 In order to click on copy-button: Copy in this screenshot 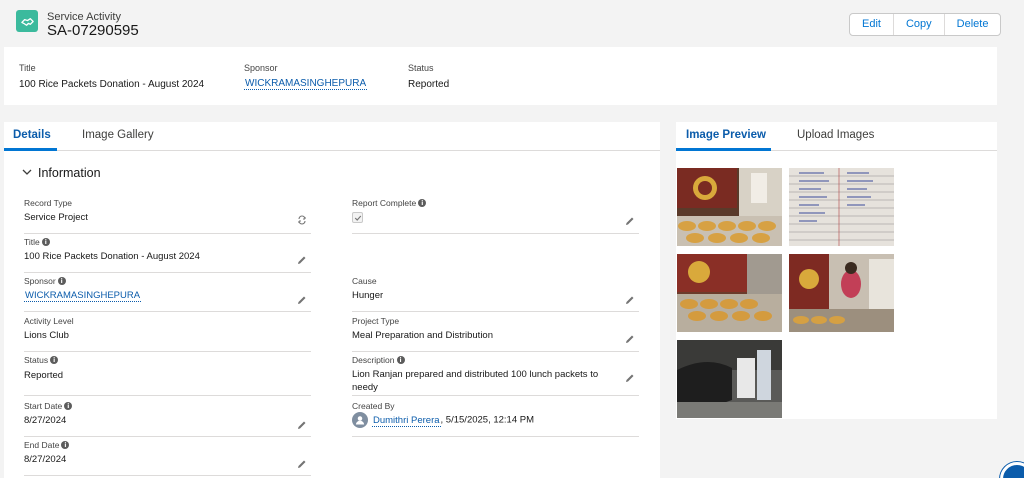, I will do `click(919, 24)`.